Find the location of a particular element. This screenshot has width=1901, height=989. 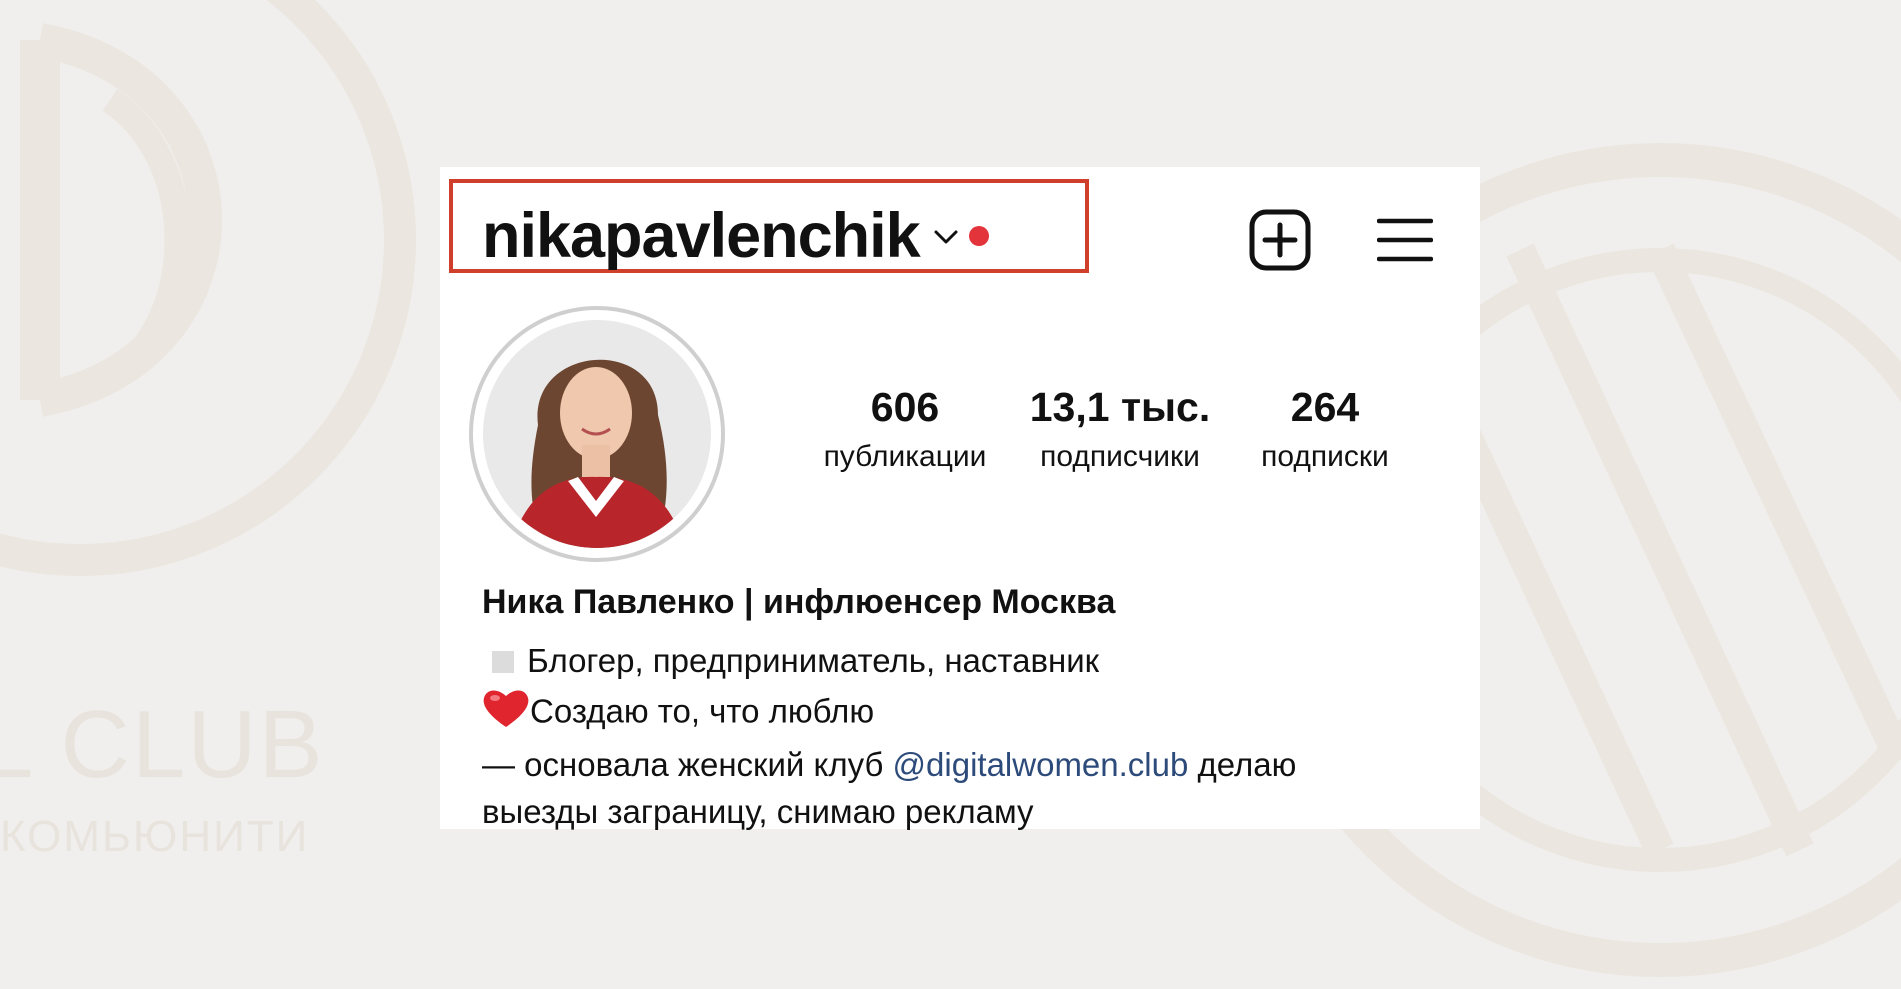

account-switcher: nikapavlenchik is located at coordinates (735, 236).